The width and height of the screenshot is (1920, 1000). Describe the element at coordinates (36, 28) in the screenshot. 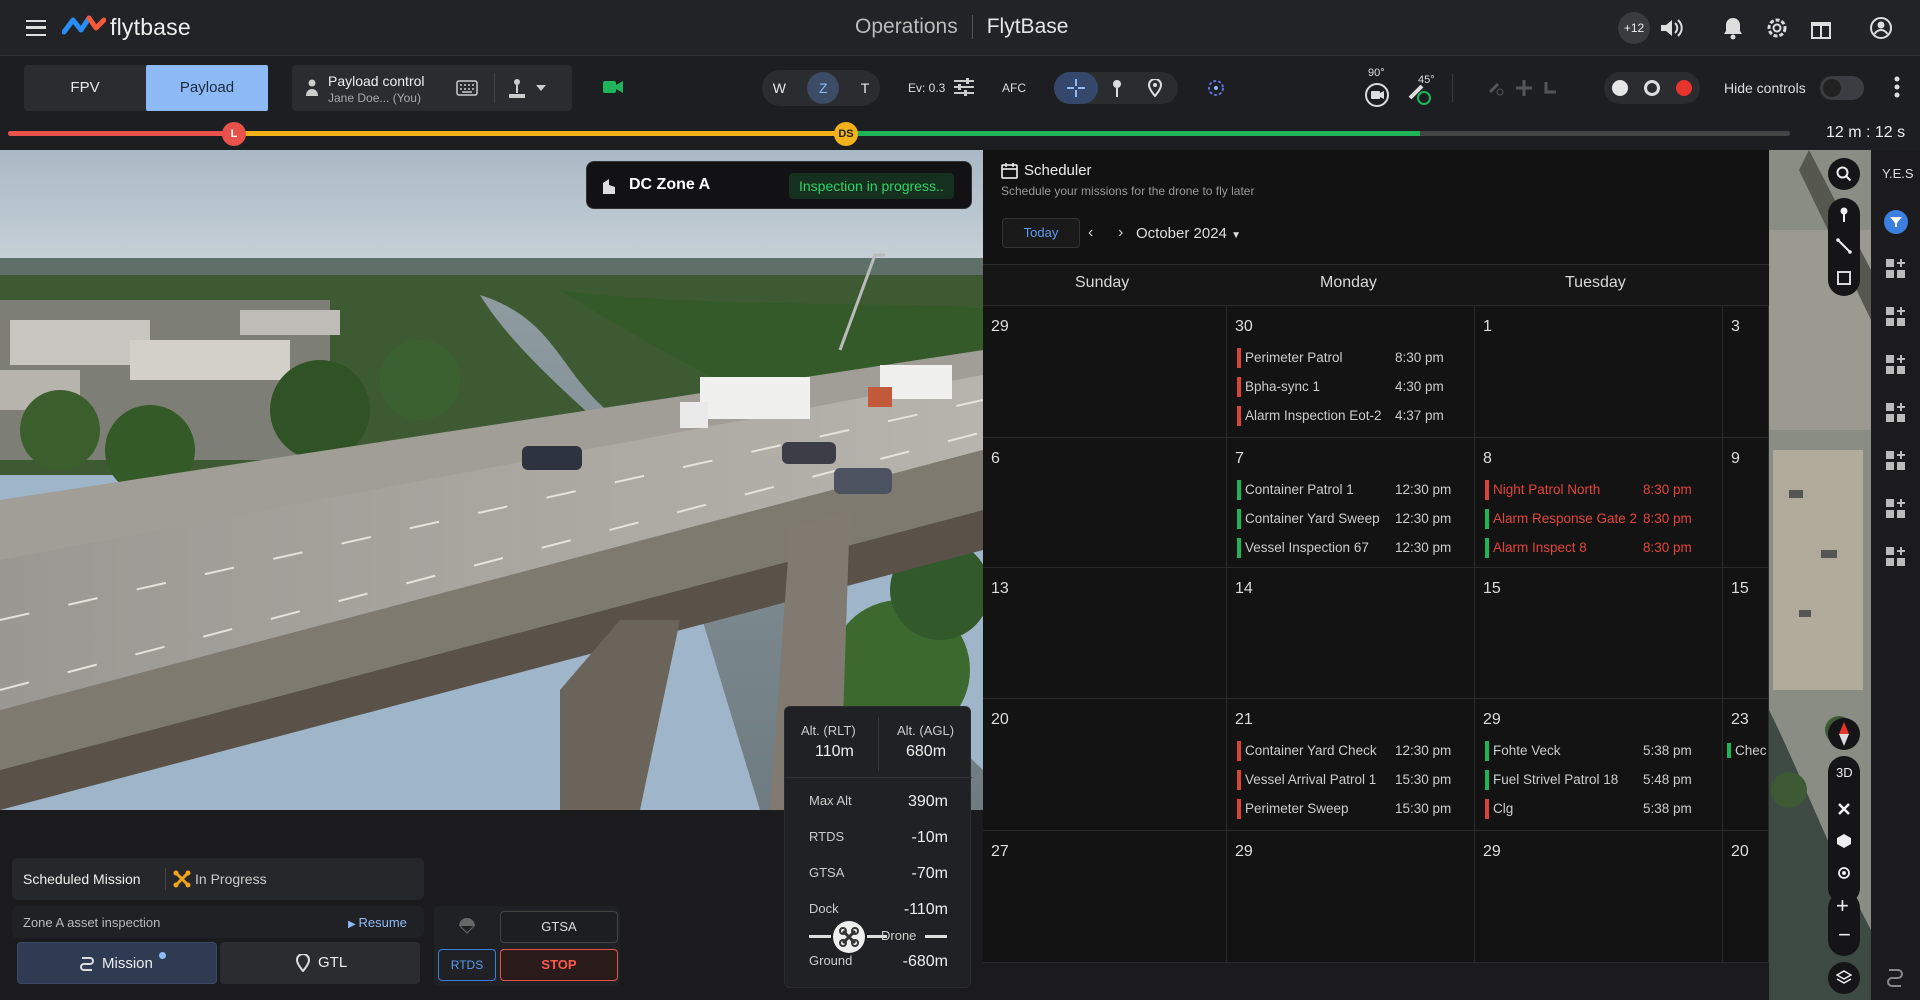

I see `menu-icon` at that location.